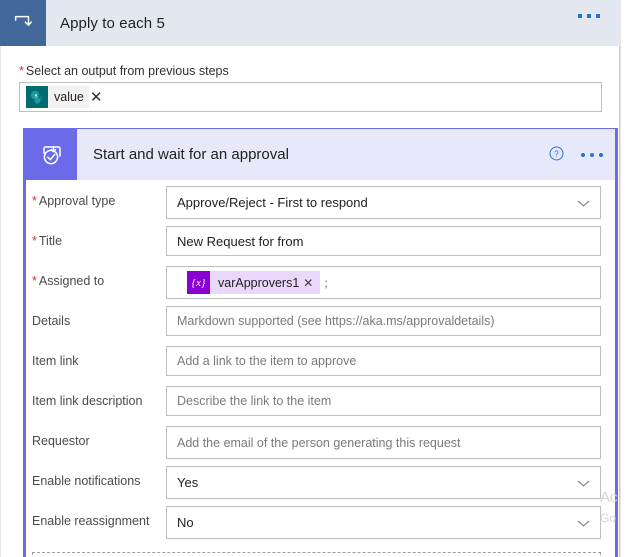 This screenshot has height=557, width=638. I want to click on form-row-title: * Title New Request for from, so click(320, 246).